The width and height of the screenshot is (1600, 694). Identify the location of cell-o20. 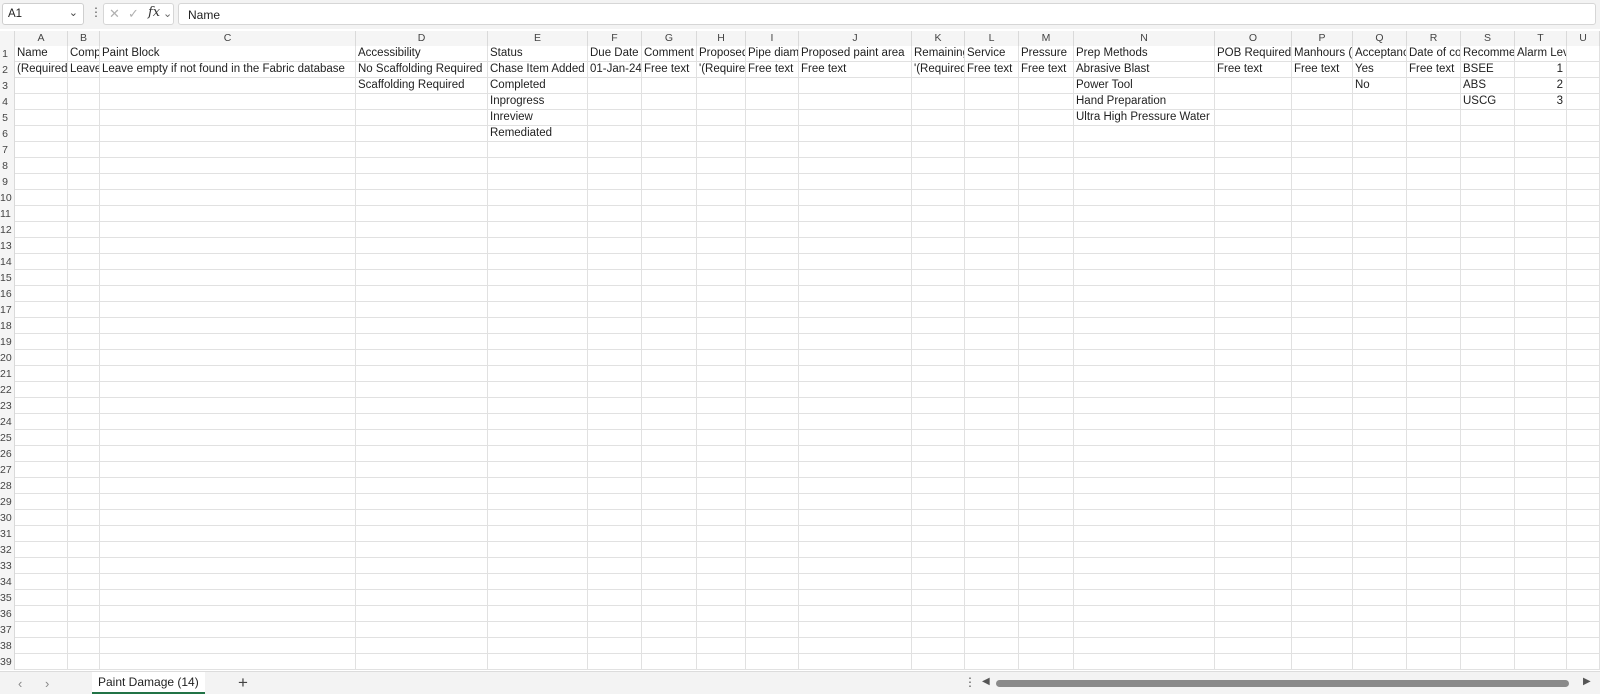
(1253, 358).